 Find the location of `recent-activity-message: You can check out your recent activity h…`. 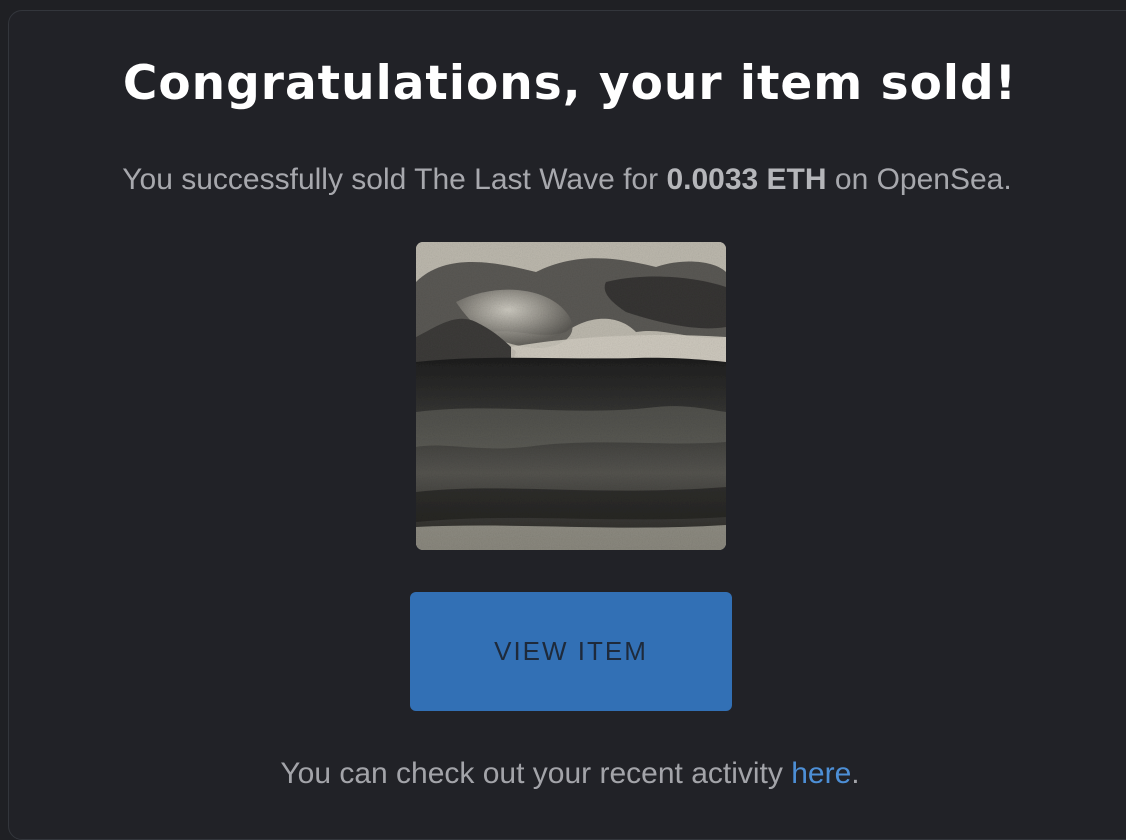

recent-activity-message: You can check out your recent activity h… is located at coordinates (563, 774).